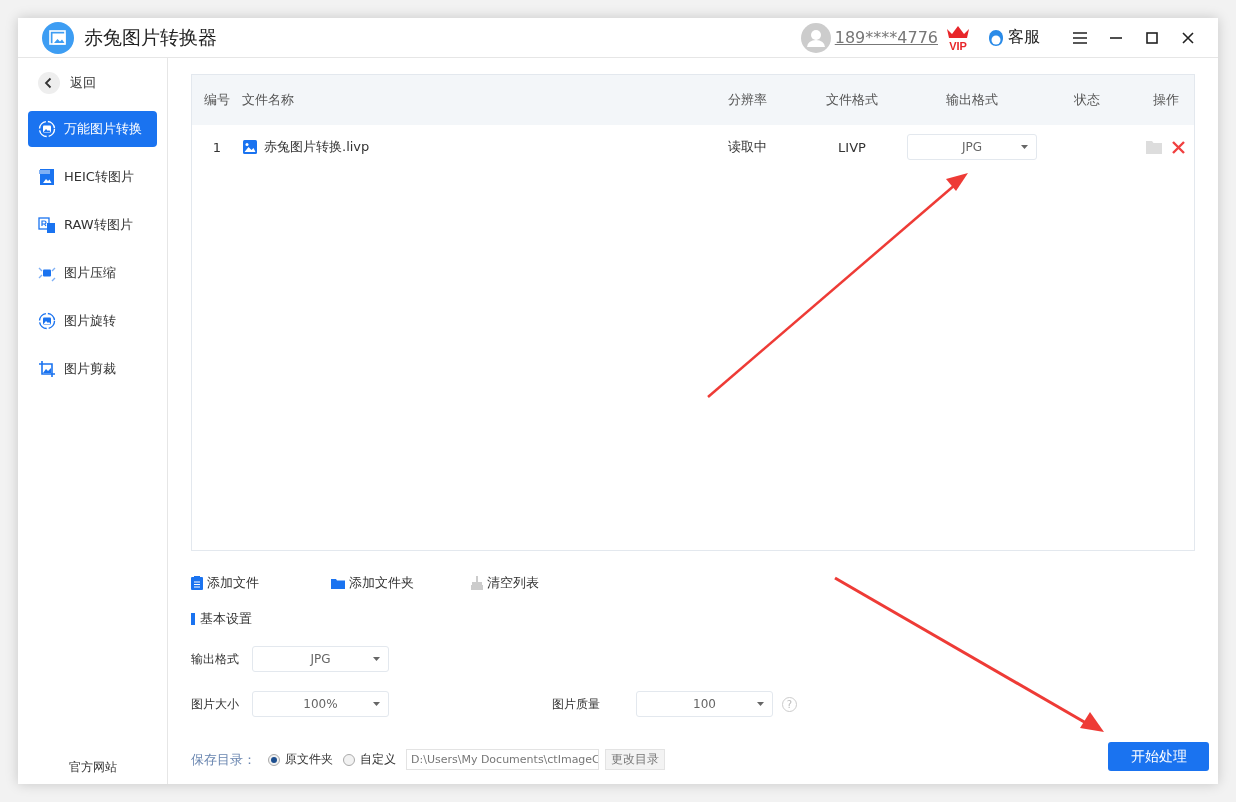 The image size is (1236, 802). Describe the element at coordinates (320, 704) in the screenshot. I see `dropdown: 100%` at that location.